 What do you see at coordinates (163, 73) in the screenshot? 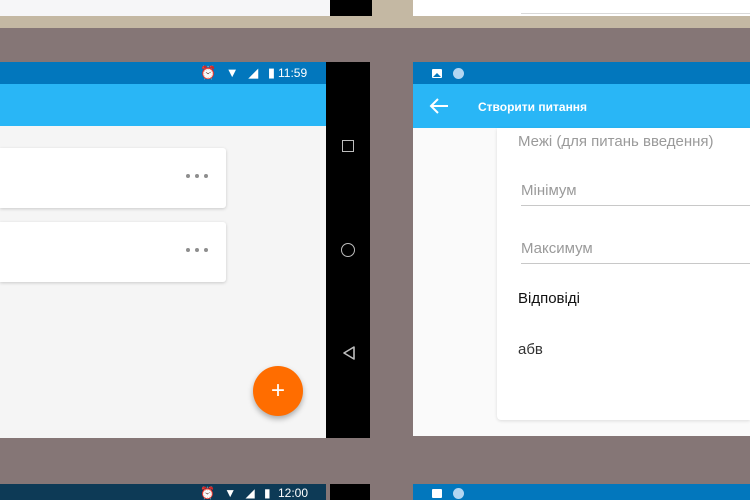
I see `left-status-bar: ⏰ ▼ ◢ ▮ 11:59` at bounding box center [163, 73].